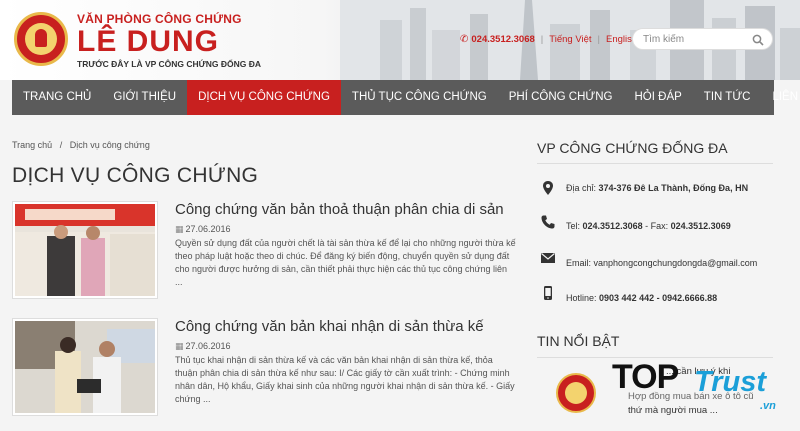  What do you see at coordinates (768, 406) in the screenshot?
I see `watermark-domain-text: .vn` at bounding box center [768, 406].